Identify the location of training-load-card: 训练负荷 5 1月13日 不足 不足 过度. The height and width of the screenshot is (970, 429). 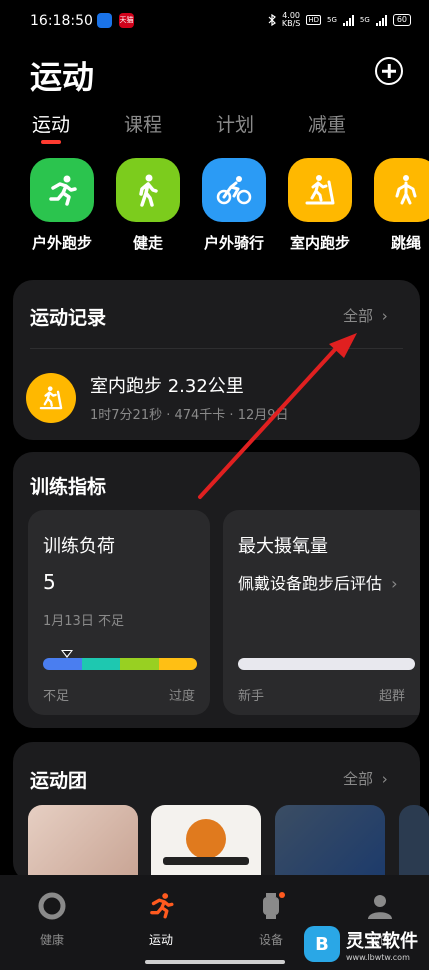
(119, 612).